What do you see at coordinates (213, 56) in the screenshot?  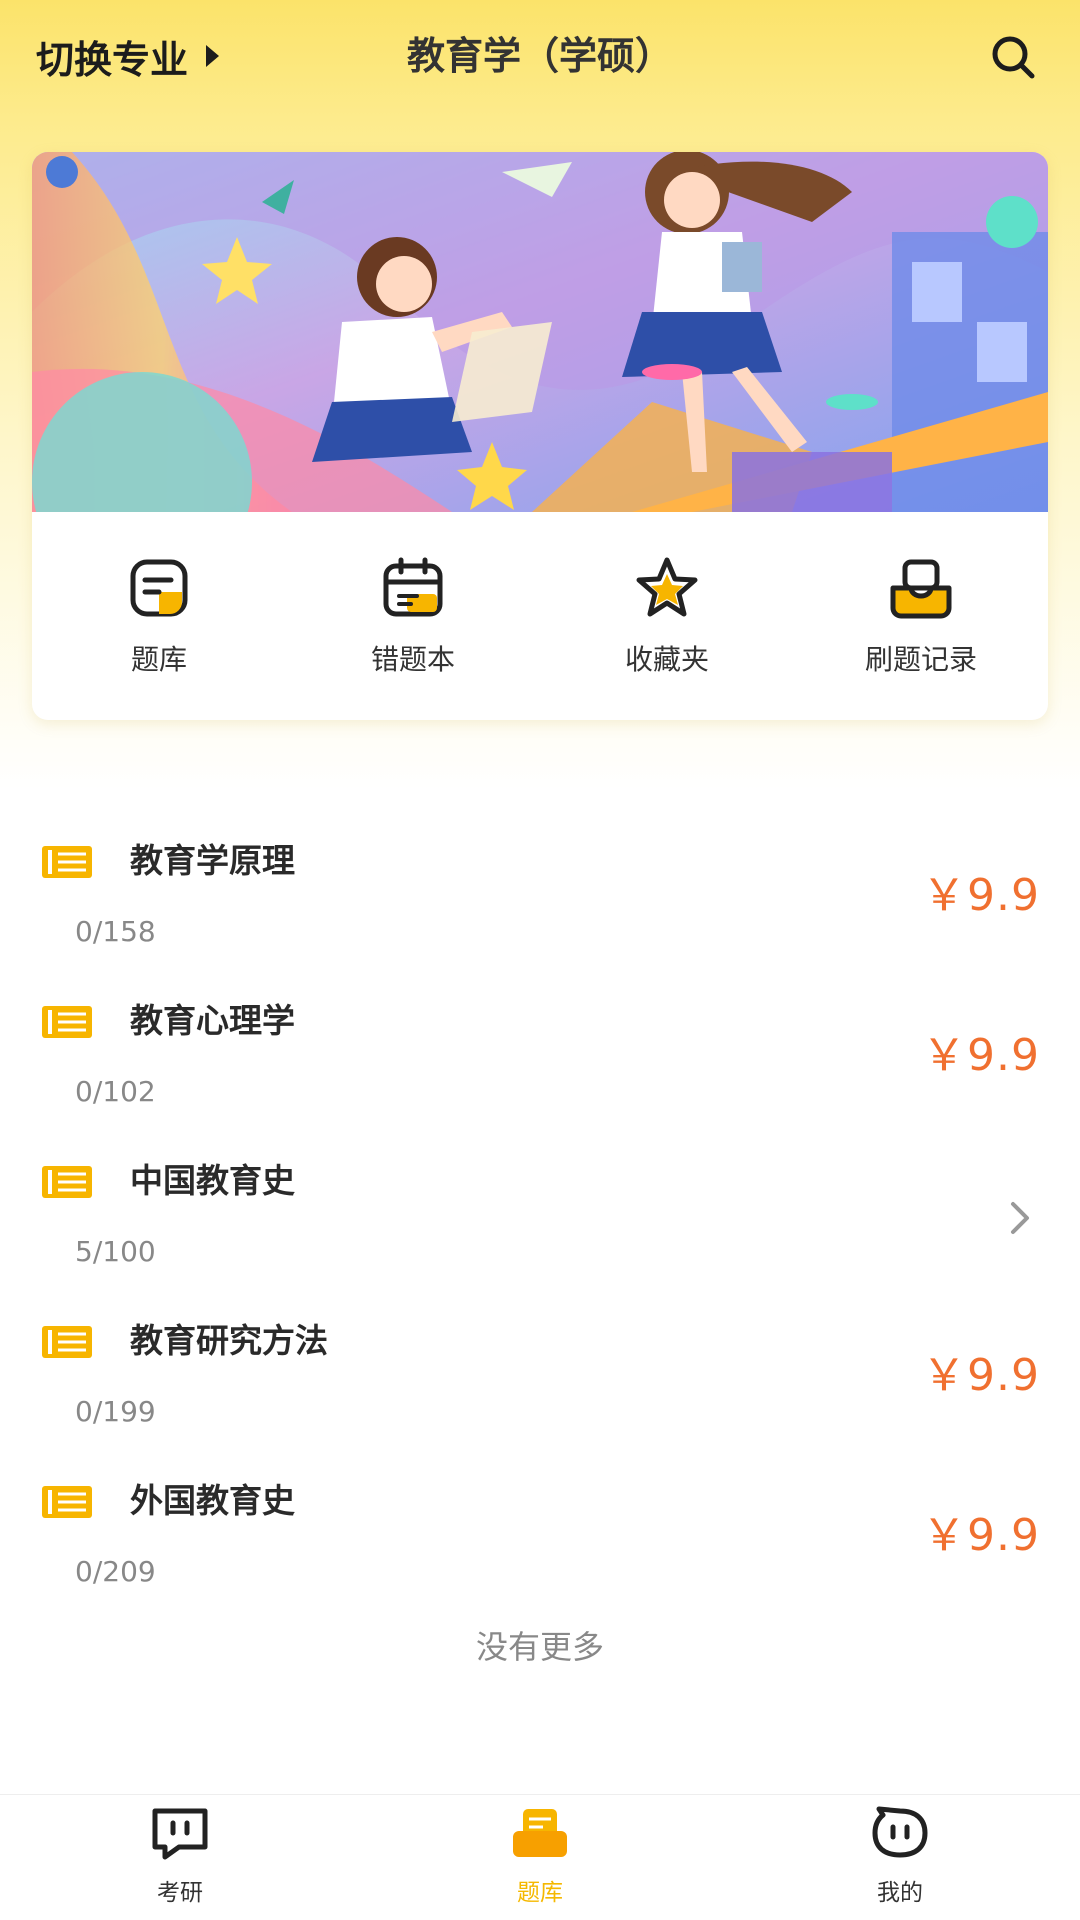 I see `caret-right-icon` at bounding box center [213, 56].